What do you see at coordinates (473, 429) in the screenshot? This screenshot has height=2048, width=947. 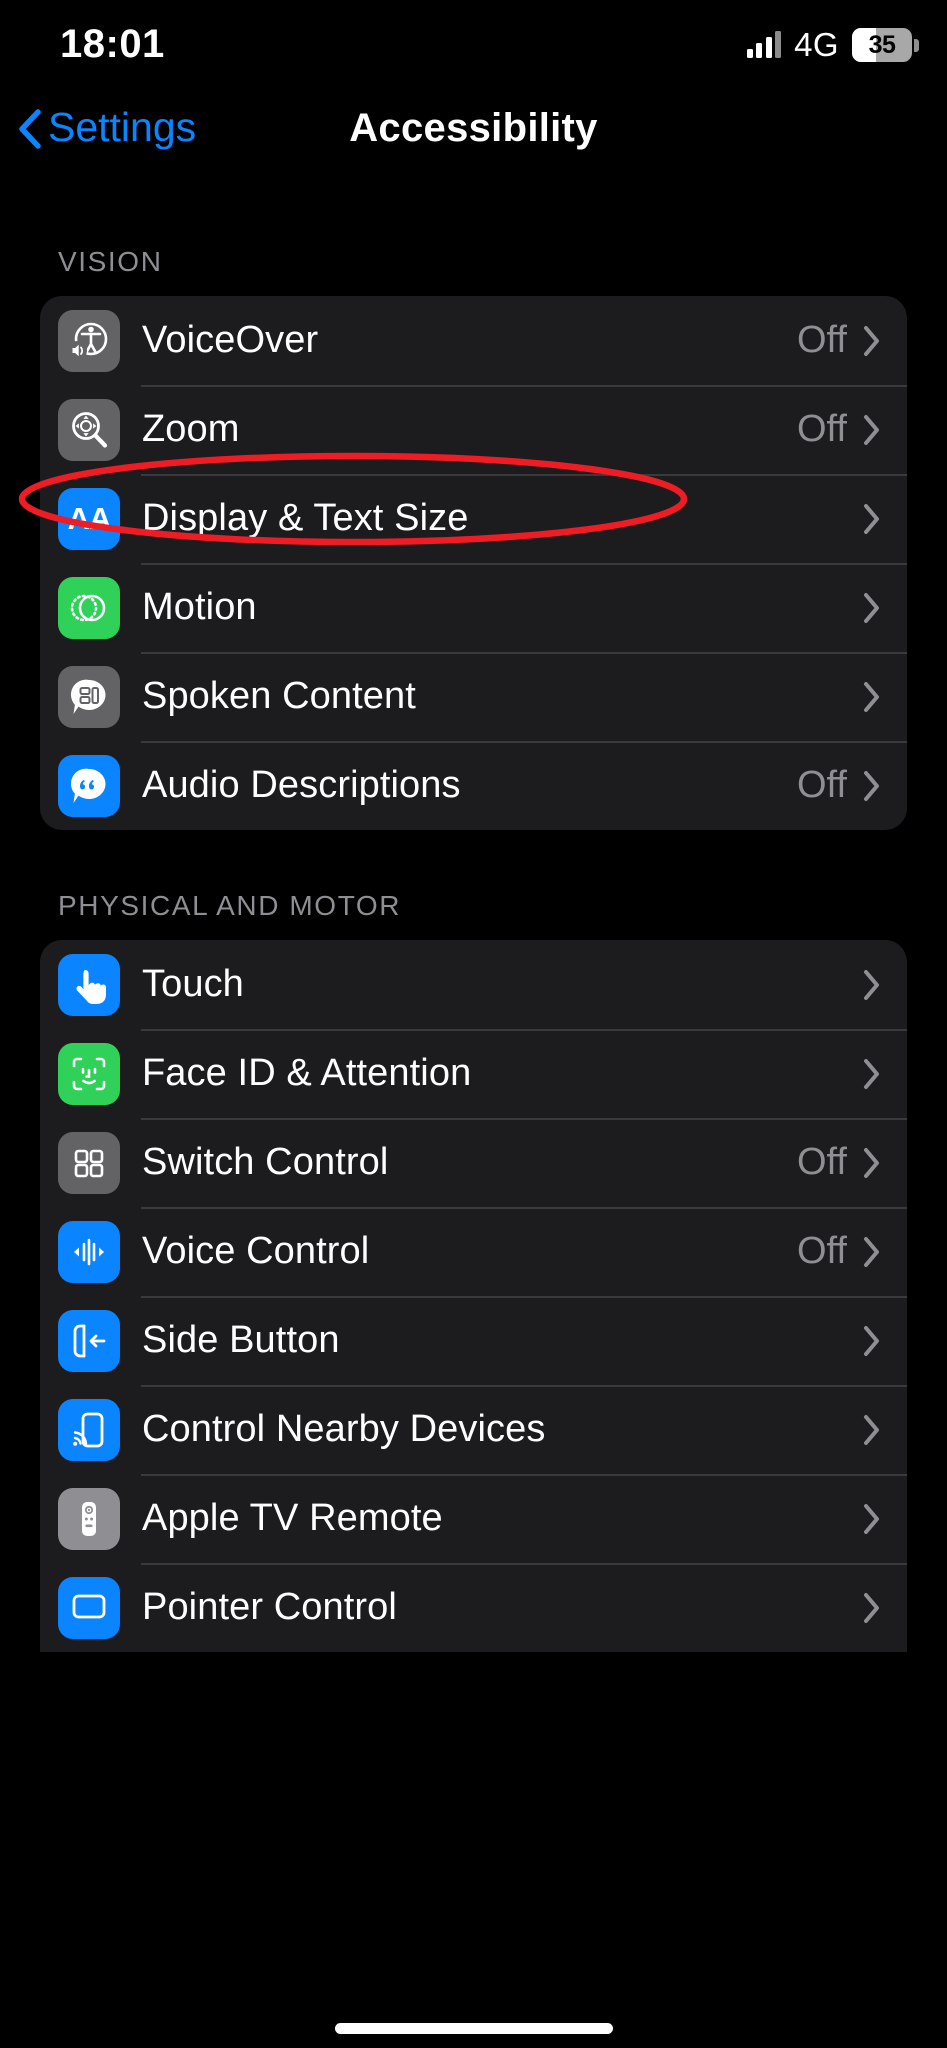 I see `row-zoom: Zoom Off` at bounding box center [473, 429].